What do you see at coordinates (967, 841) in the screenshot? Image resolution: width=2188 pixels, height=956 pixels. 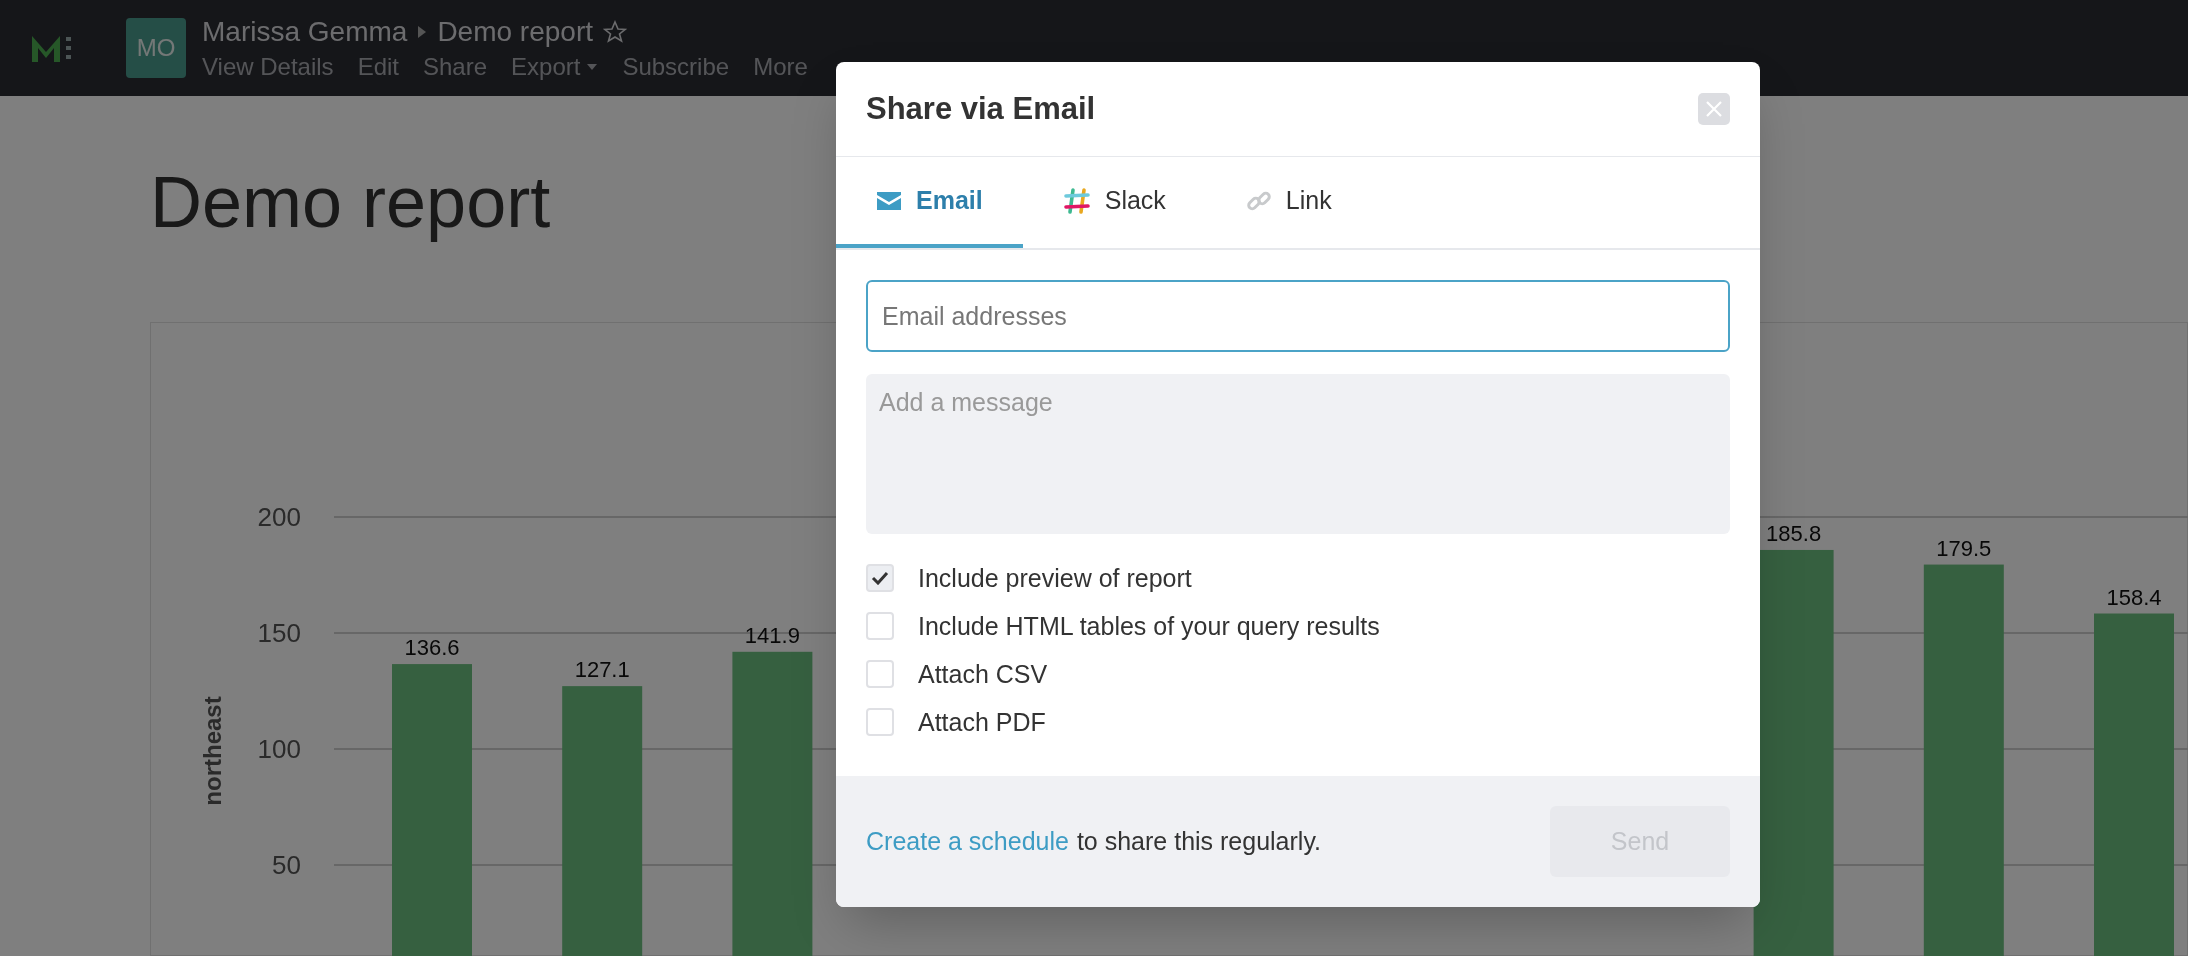 I see `schedule-link: Create a schedule` at bounding box center [967, 841].